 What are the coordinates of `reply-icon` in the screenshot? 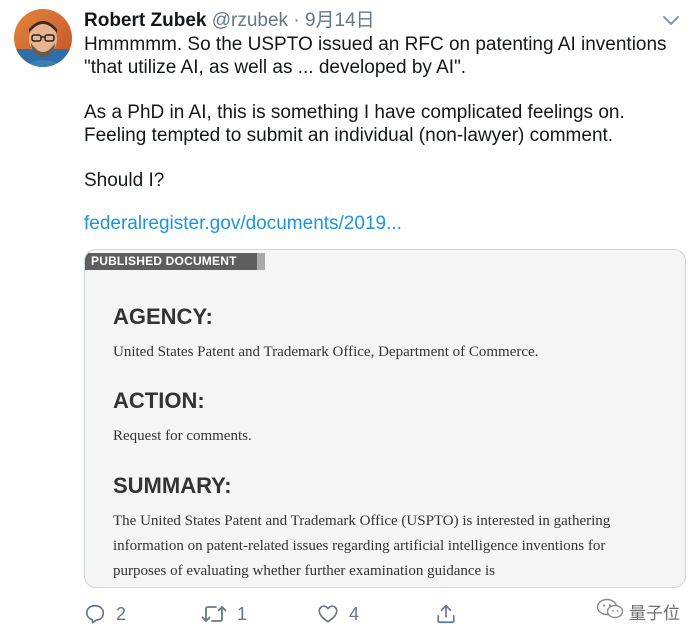 It's located at (95, 614).